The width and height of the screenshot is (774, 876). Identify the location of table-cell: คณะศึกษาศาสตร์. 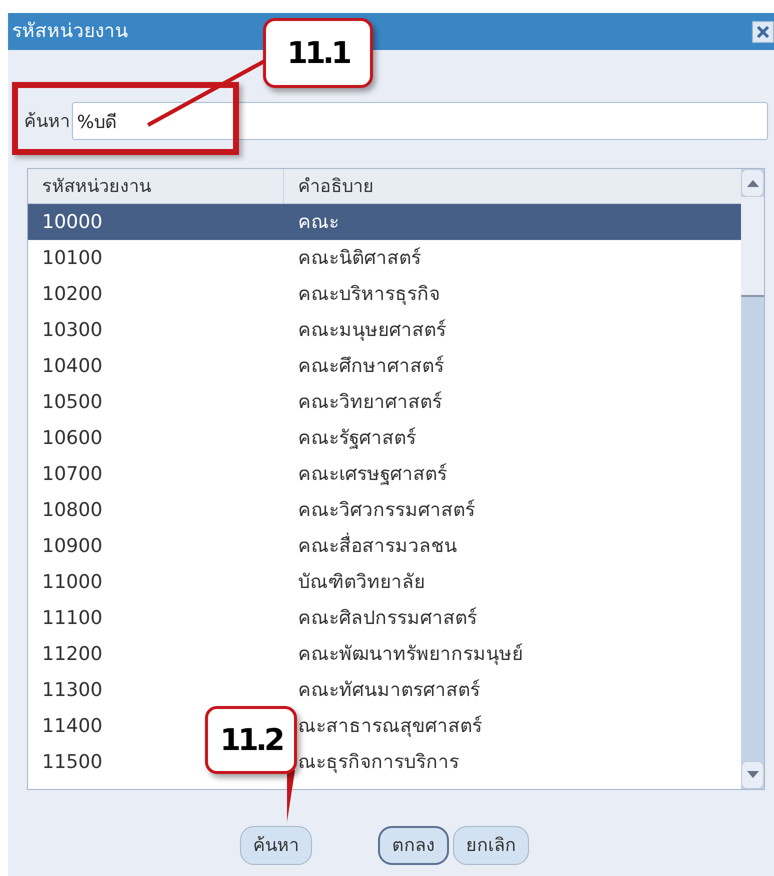
(371, 366).